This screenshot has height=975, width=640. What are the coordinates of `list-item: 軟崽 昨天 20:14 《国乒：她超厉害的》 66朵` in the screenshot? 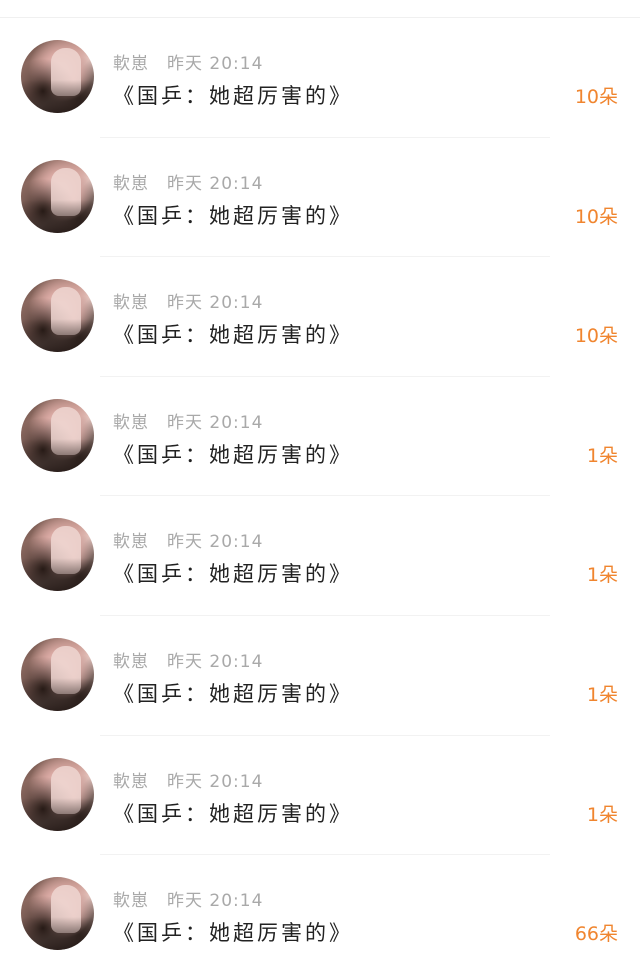 It's located at (320, 915).